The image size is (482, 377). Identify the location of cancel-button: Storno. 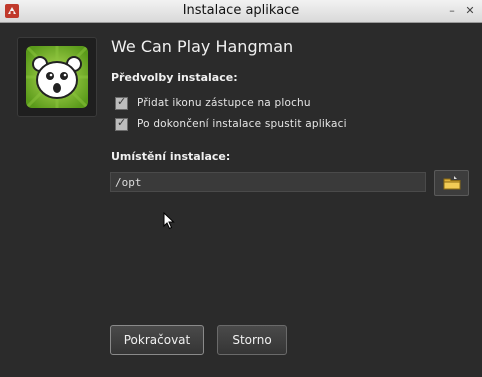
(252, 340).